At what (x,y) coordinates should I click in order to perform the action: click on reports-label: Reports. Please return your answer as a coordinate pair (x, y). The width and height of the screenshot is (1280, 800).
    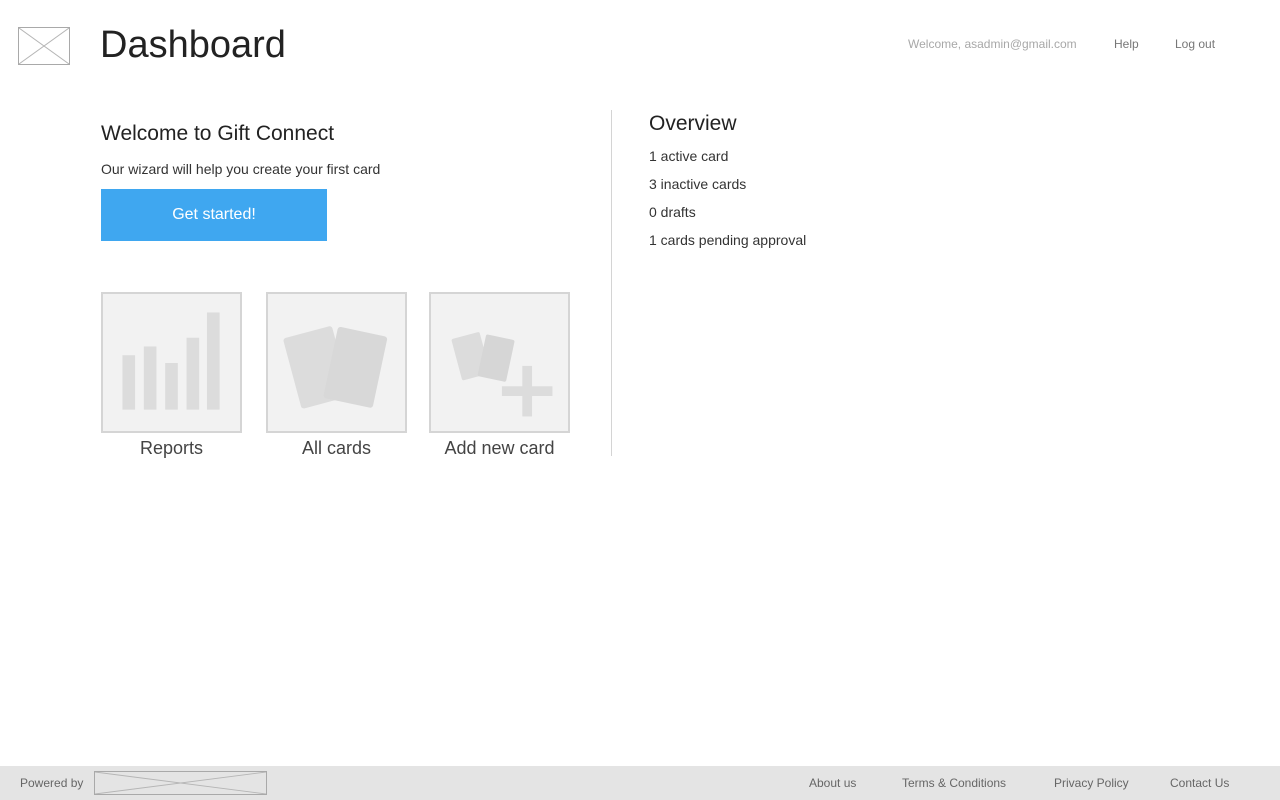
    Looking at the image, I should click on (171, 448).